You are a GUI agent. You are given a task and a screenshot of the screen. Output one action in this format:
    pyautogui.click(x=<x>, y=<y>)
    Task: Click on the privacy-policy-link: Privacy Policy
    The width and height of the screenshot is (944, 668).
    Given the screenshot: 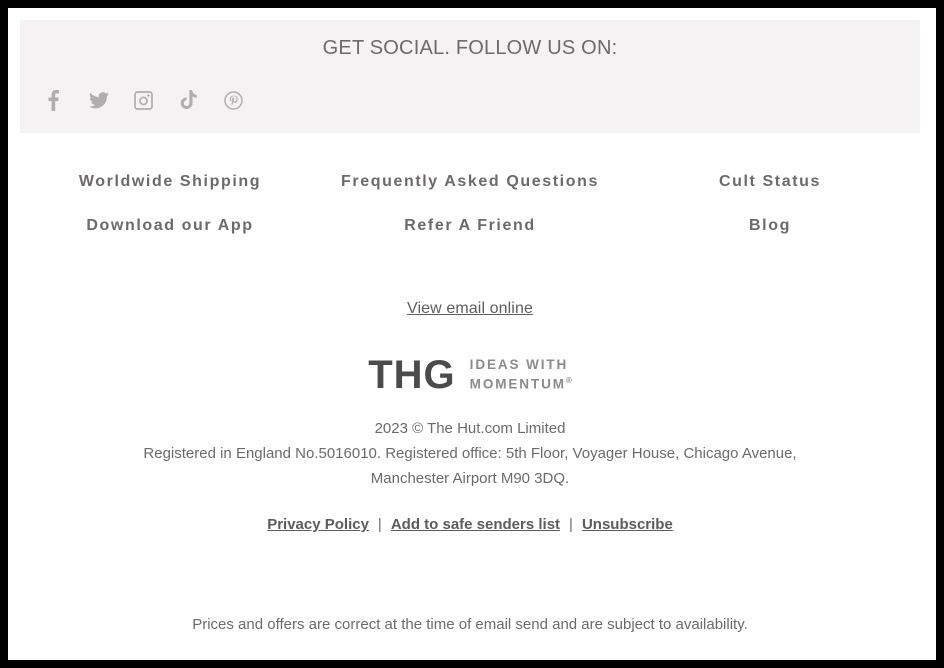 What is the action you would take?
    pyautogui.click(x=318, y=524)
    